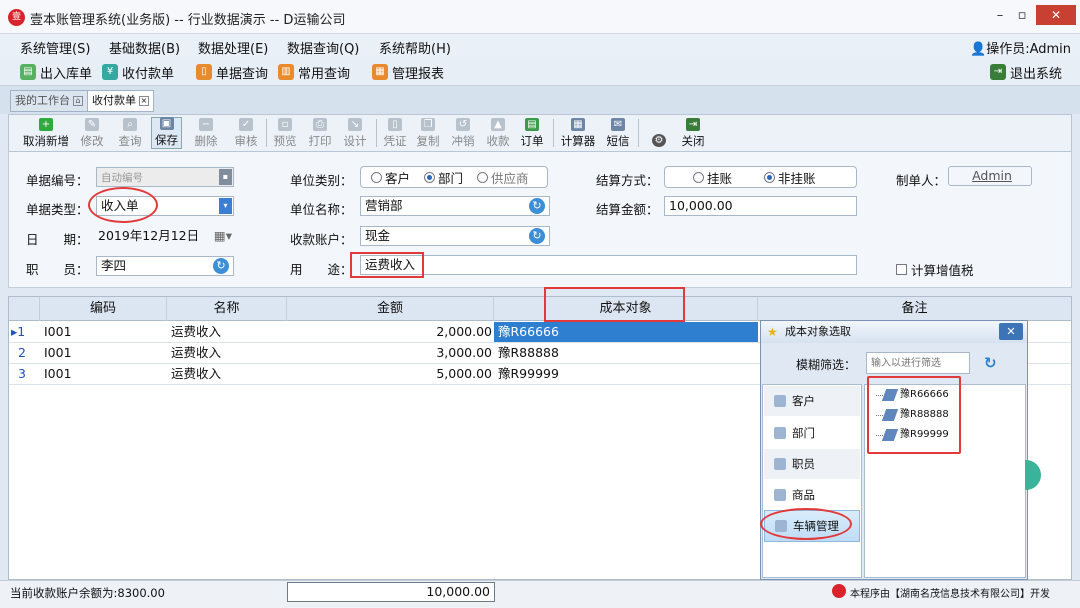 This screenshot has width=1080, height=608. What do you see at coordinates (233, 47) in the screenshot?
I see `menu-data-process: 数据处理(E)` at bounding box center [233, 47].